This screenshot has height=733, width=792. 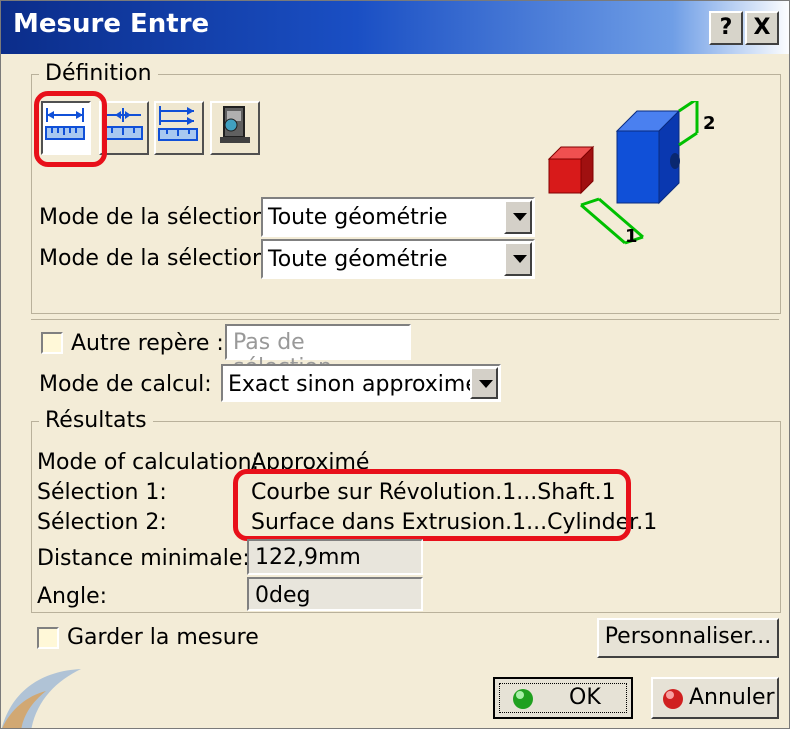 What do you see at coordinates (148, 462) in the screenshot?
I see `result-label: Mode of calculation:` at bounding box center [148, 462].